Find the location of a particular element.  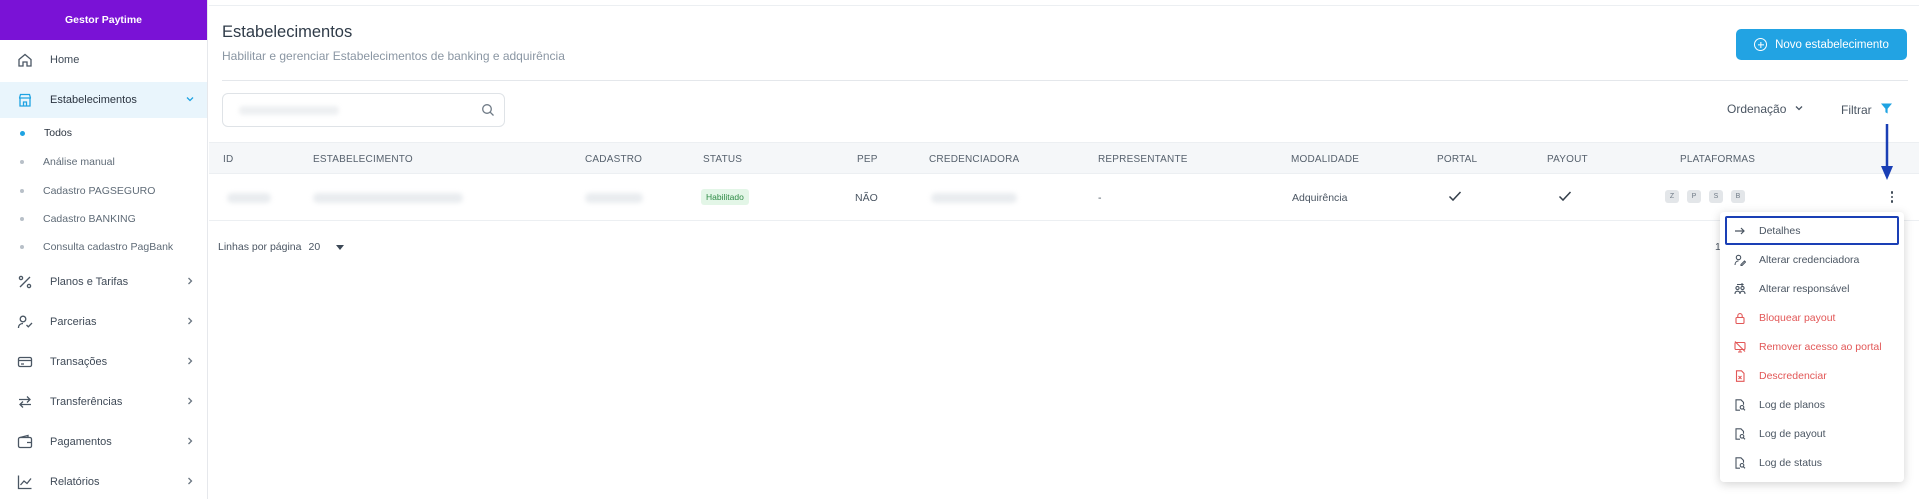

filter-button: Filtrar is located at coordinates (1867, 110).